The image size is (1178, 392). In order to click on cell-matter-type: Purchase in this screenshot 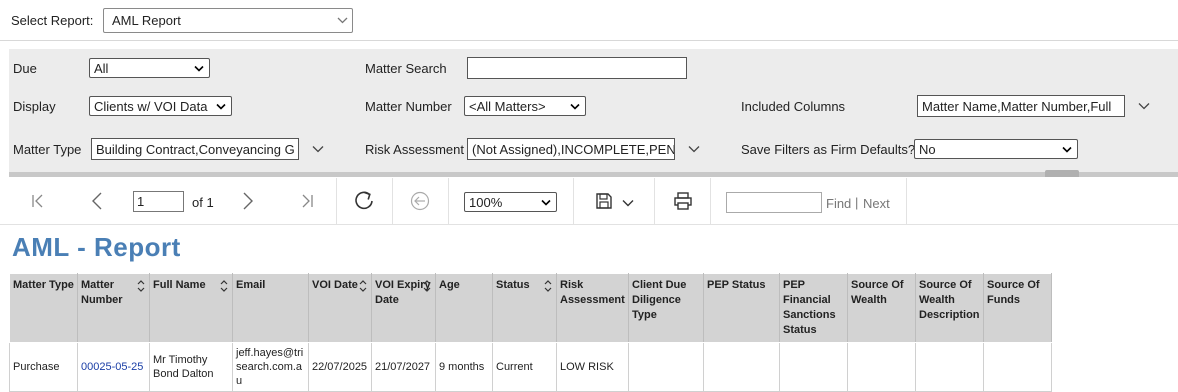, I will do `click(43, 367)`.